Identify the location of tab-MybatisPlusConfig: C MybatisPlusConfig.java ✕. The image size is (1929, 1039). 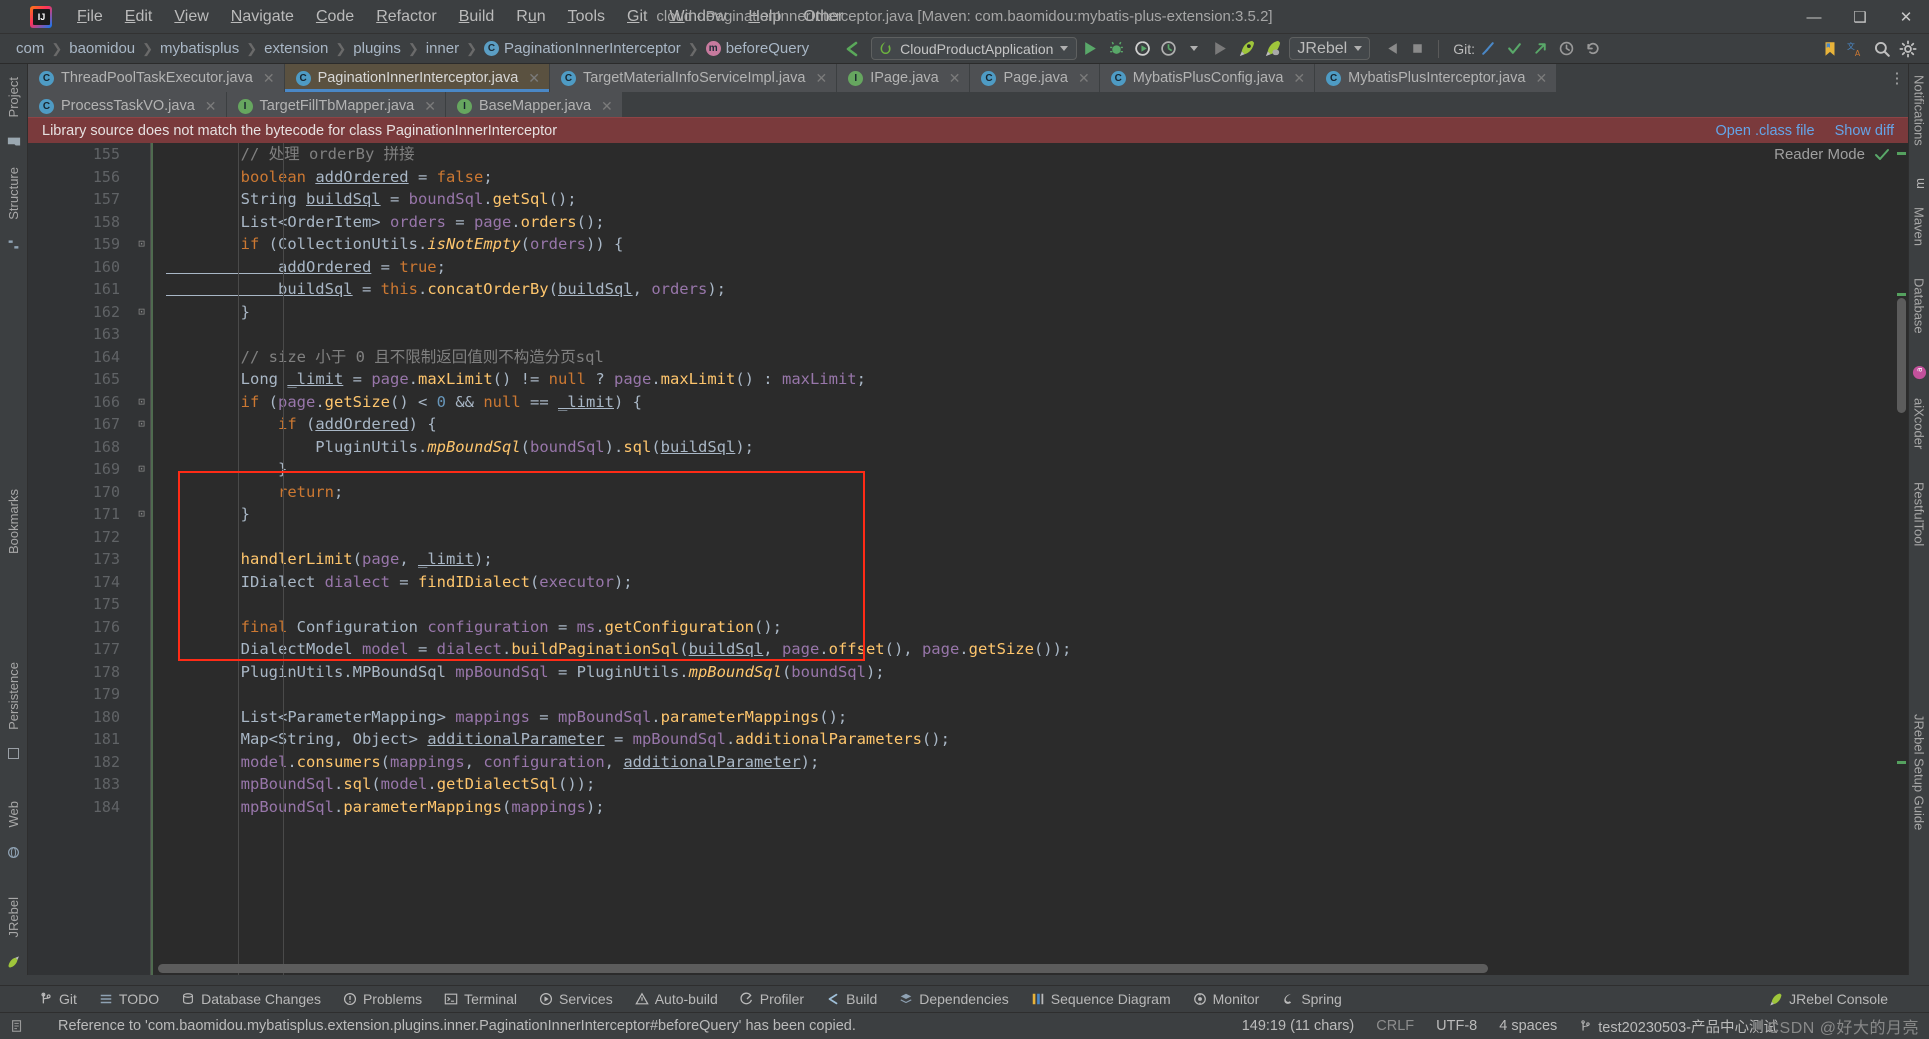
(1207, 78).